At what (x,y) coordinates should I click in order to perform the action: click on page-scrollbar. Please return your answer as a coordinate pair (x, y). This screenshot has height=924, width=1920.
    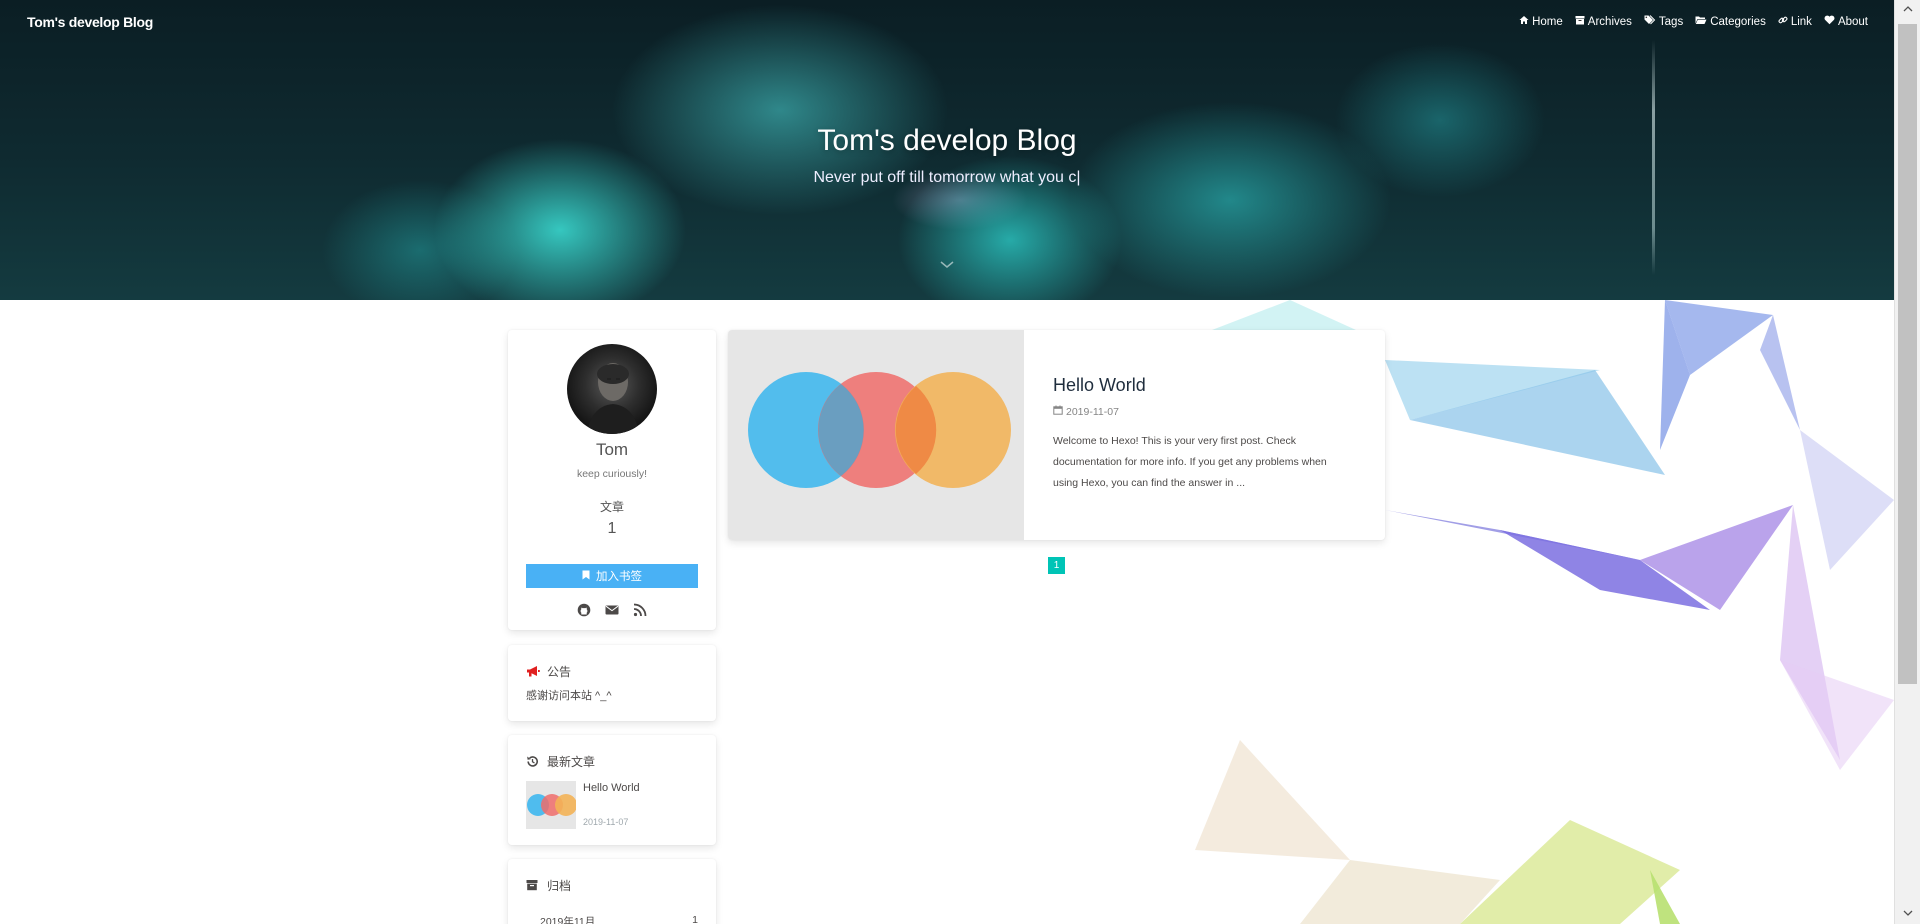
    Looking at the image, I should click on (1907, 462).